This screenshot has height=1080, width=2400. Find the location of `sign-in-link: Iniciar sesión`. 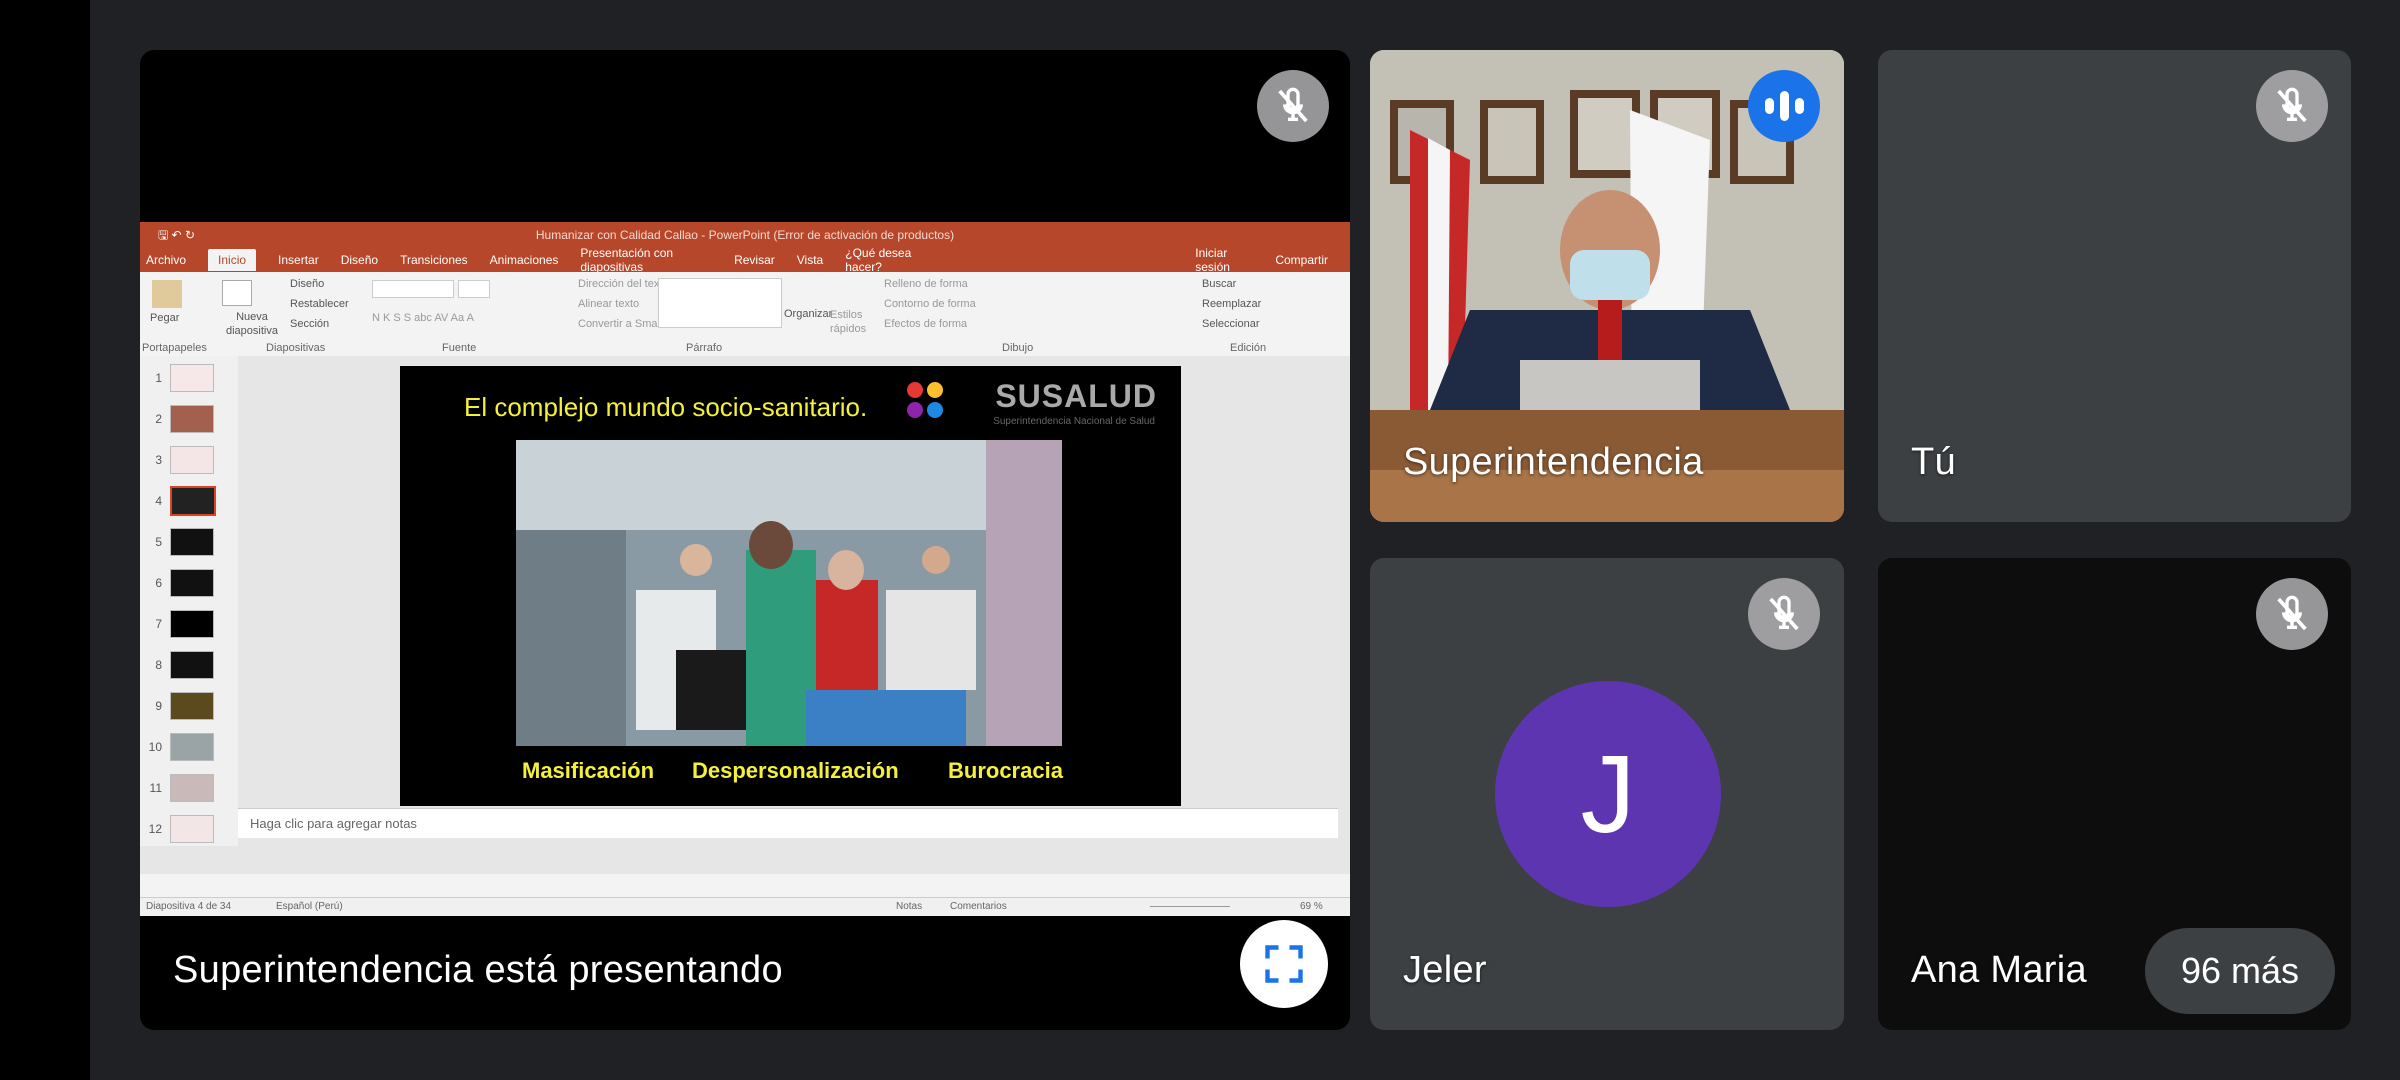

sign-in-link: Iniciar sesión is located at coordinates (1224, 260).